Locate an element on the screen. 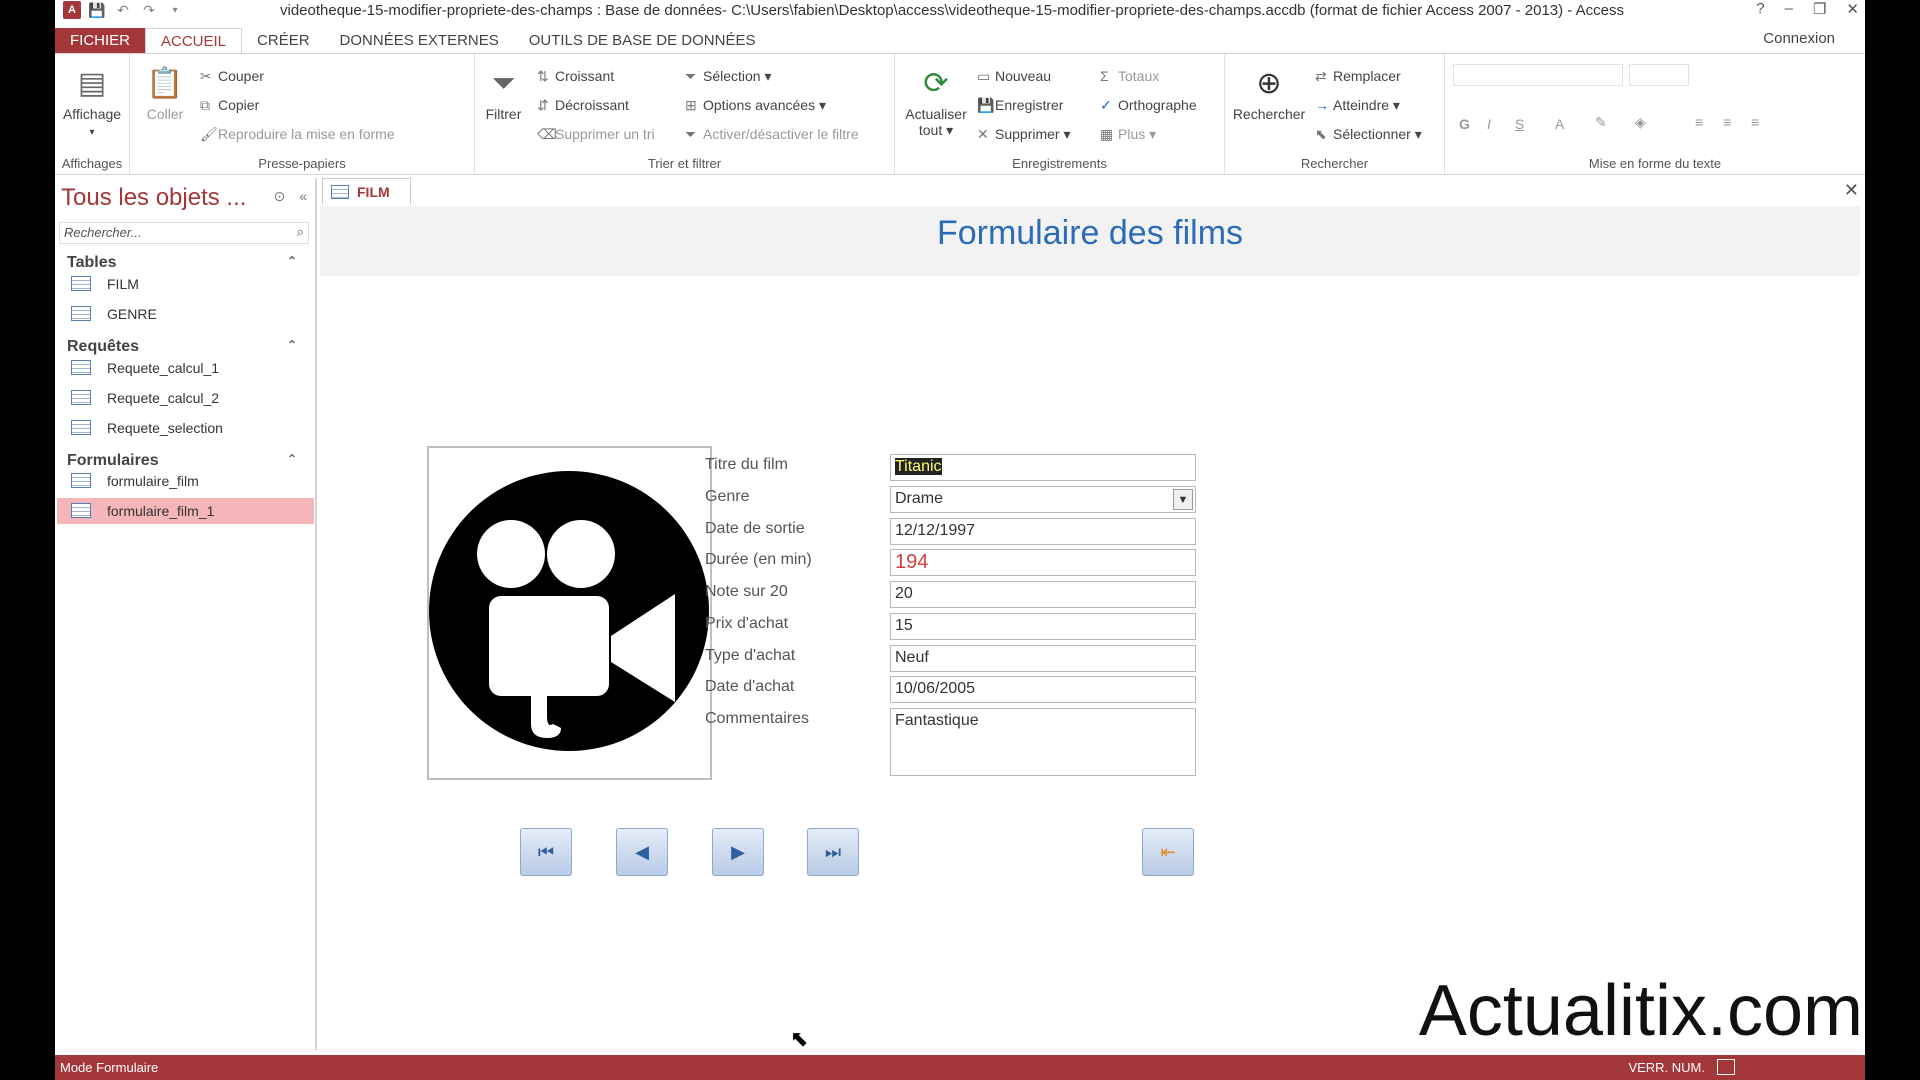  options-avancees-button: ⊞ Options avancées ▾ is located at coordinates (755, 105).